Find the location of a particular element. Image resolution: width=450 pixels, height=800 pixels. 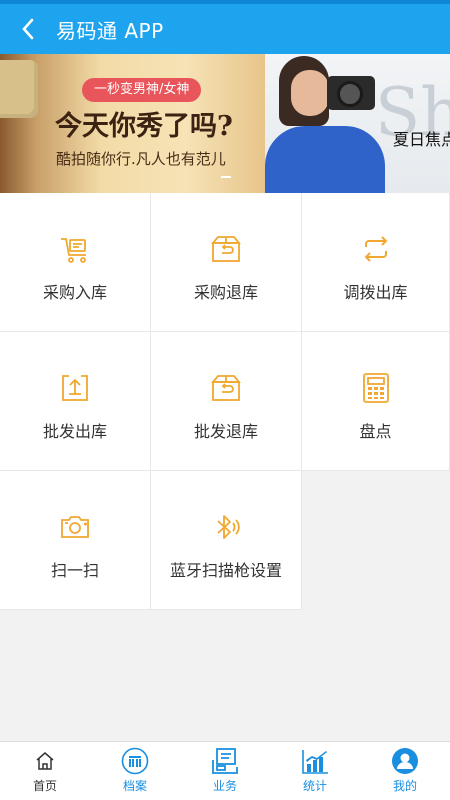

banner-slide-2: Sh 夏日焦点 is located at coordinates (357, 123).